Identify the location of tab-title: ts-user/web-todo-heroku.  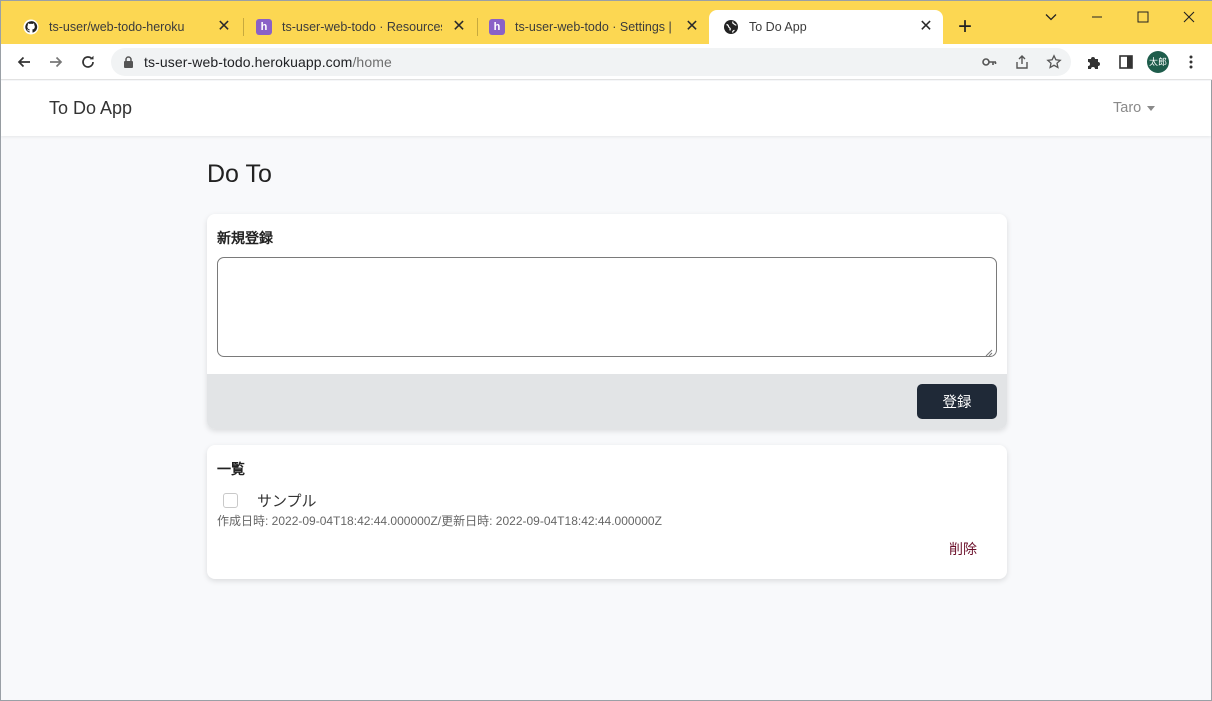
(117, 27).